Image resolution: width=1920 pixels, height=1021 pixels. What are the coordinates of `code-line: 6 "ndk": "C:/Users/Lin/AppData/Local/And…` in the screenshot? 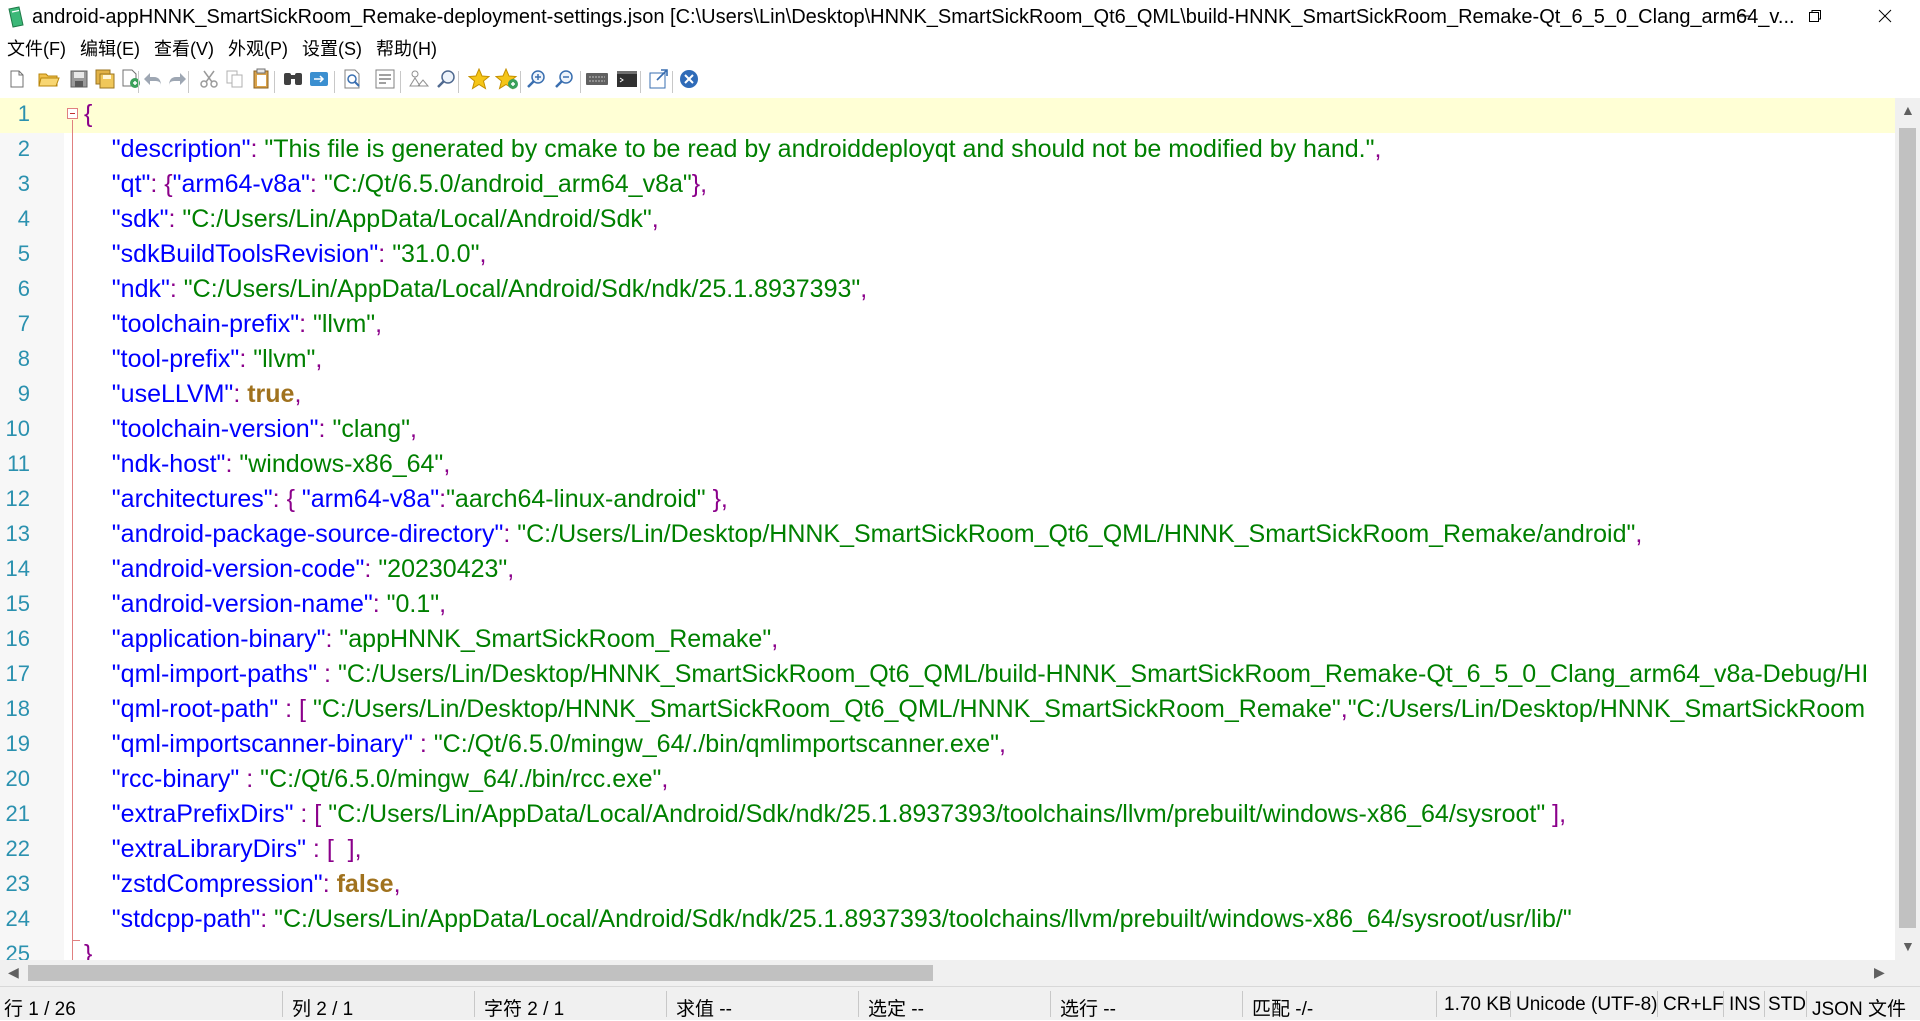 It's located at (947, 290).